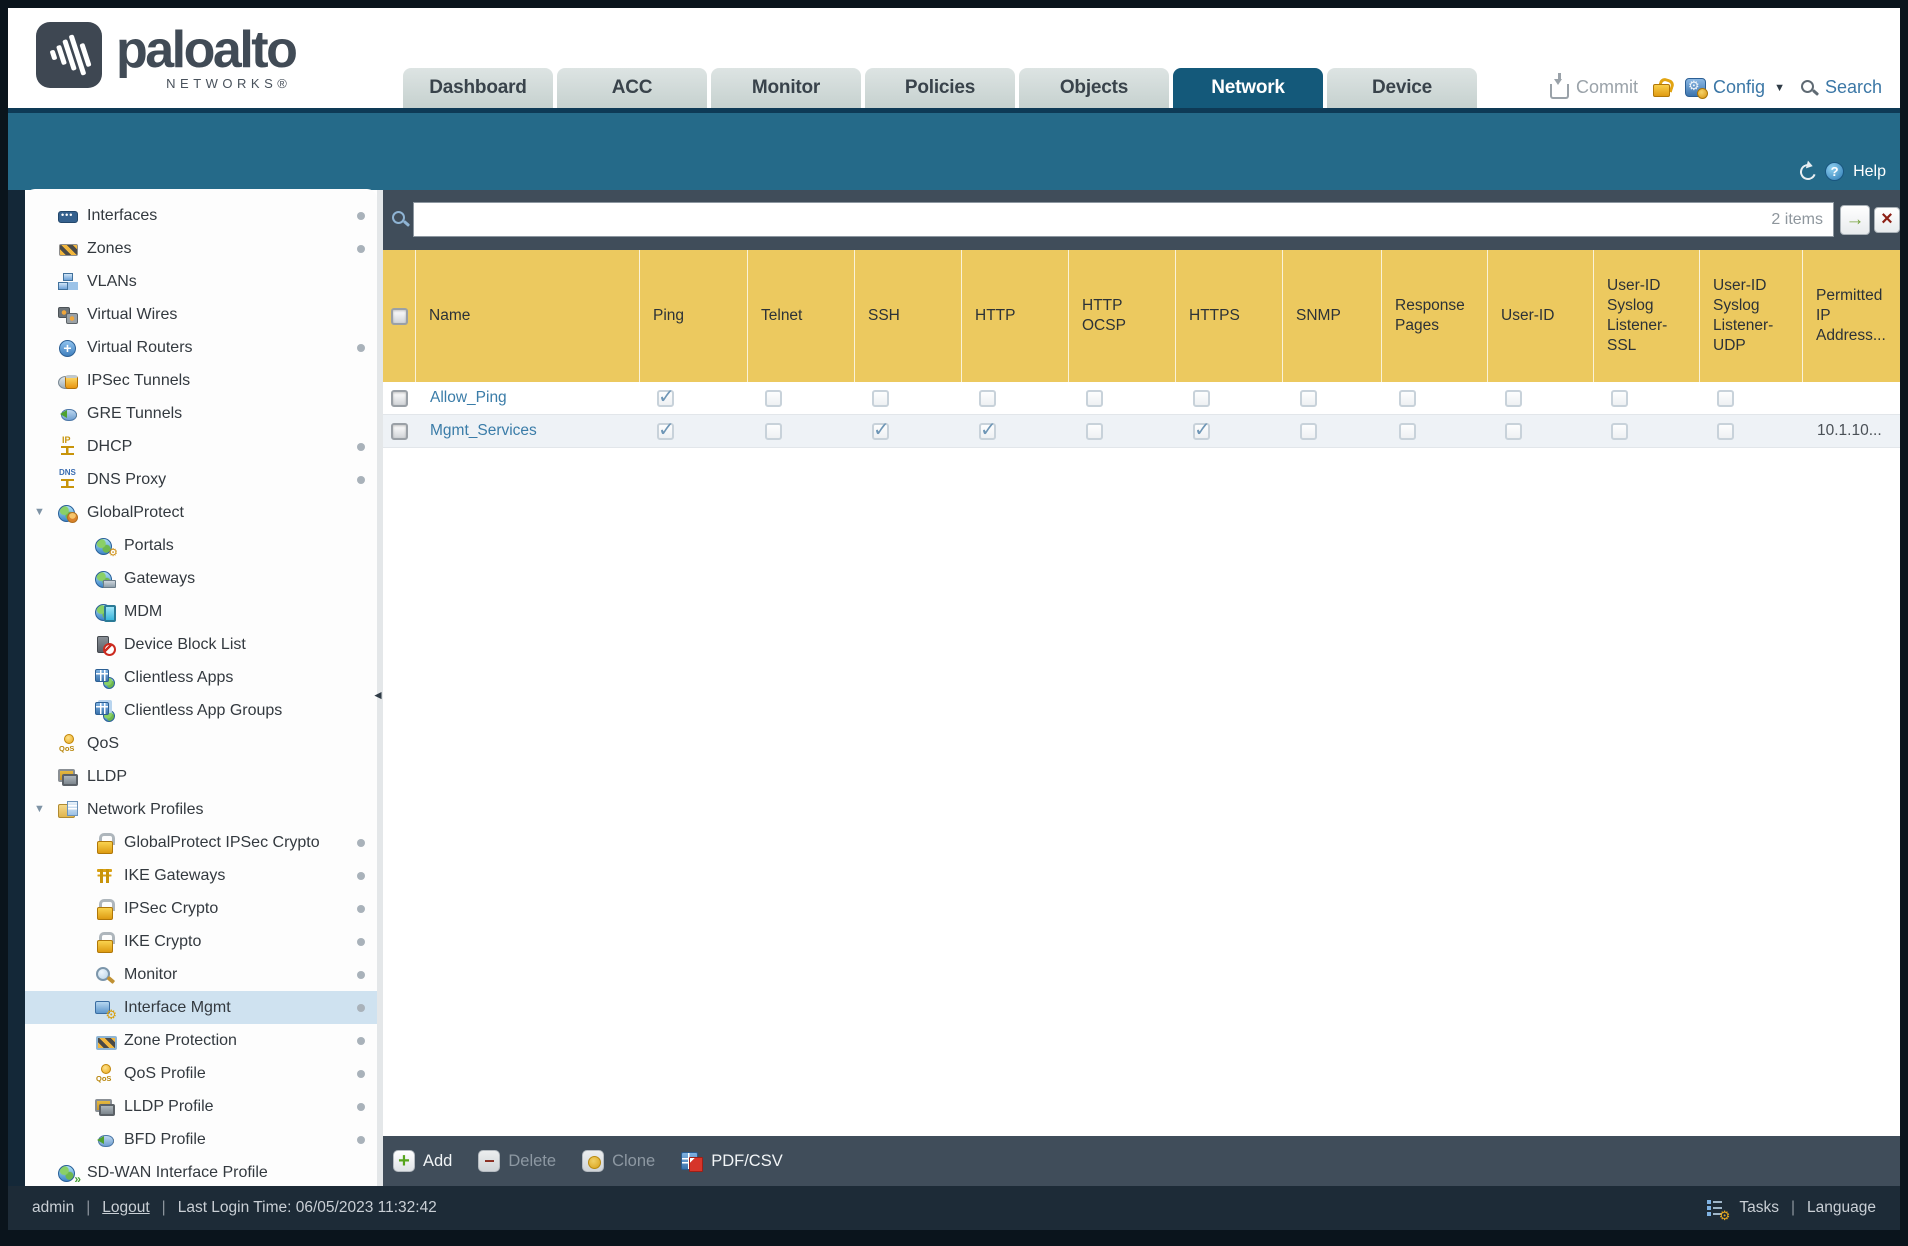  Describe the element at coordinates (1647, 316) in the screenshot. I see `column-header-user-id-syslog-listener-ssl: User-ID Syslog Listener-SSL` at that location.